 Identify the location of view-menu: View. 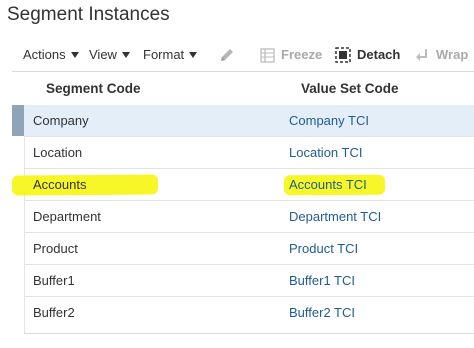
(109, 55).